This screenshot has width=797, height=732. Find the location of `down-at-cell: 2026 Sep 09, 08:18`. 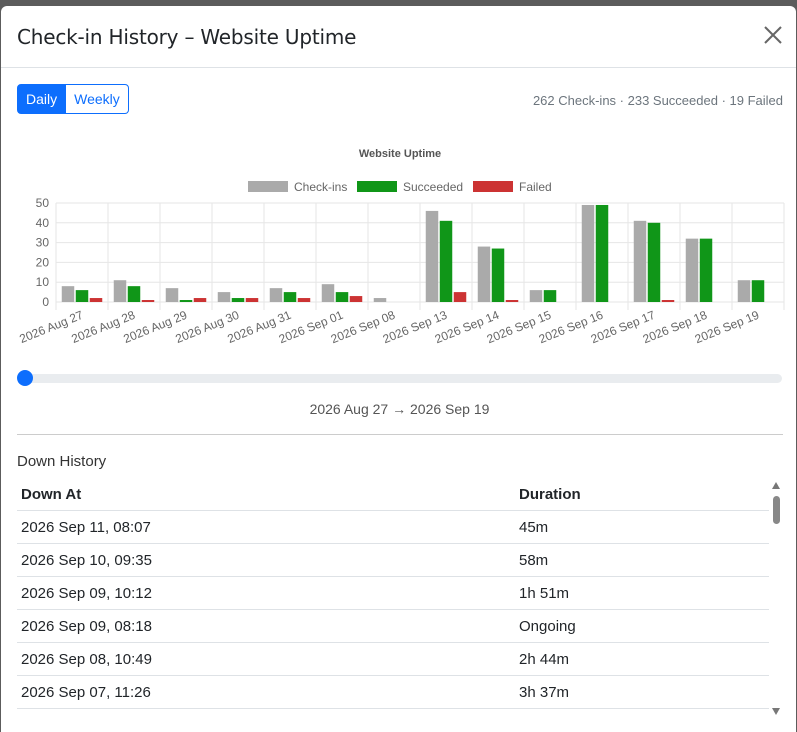

down-at-cell: 2026 Sep 09, 08:18 is located at coordinates (266, 626).